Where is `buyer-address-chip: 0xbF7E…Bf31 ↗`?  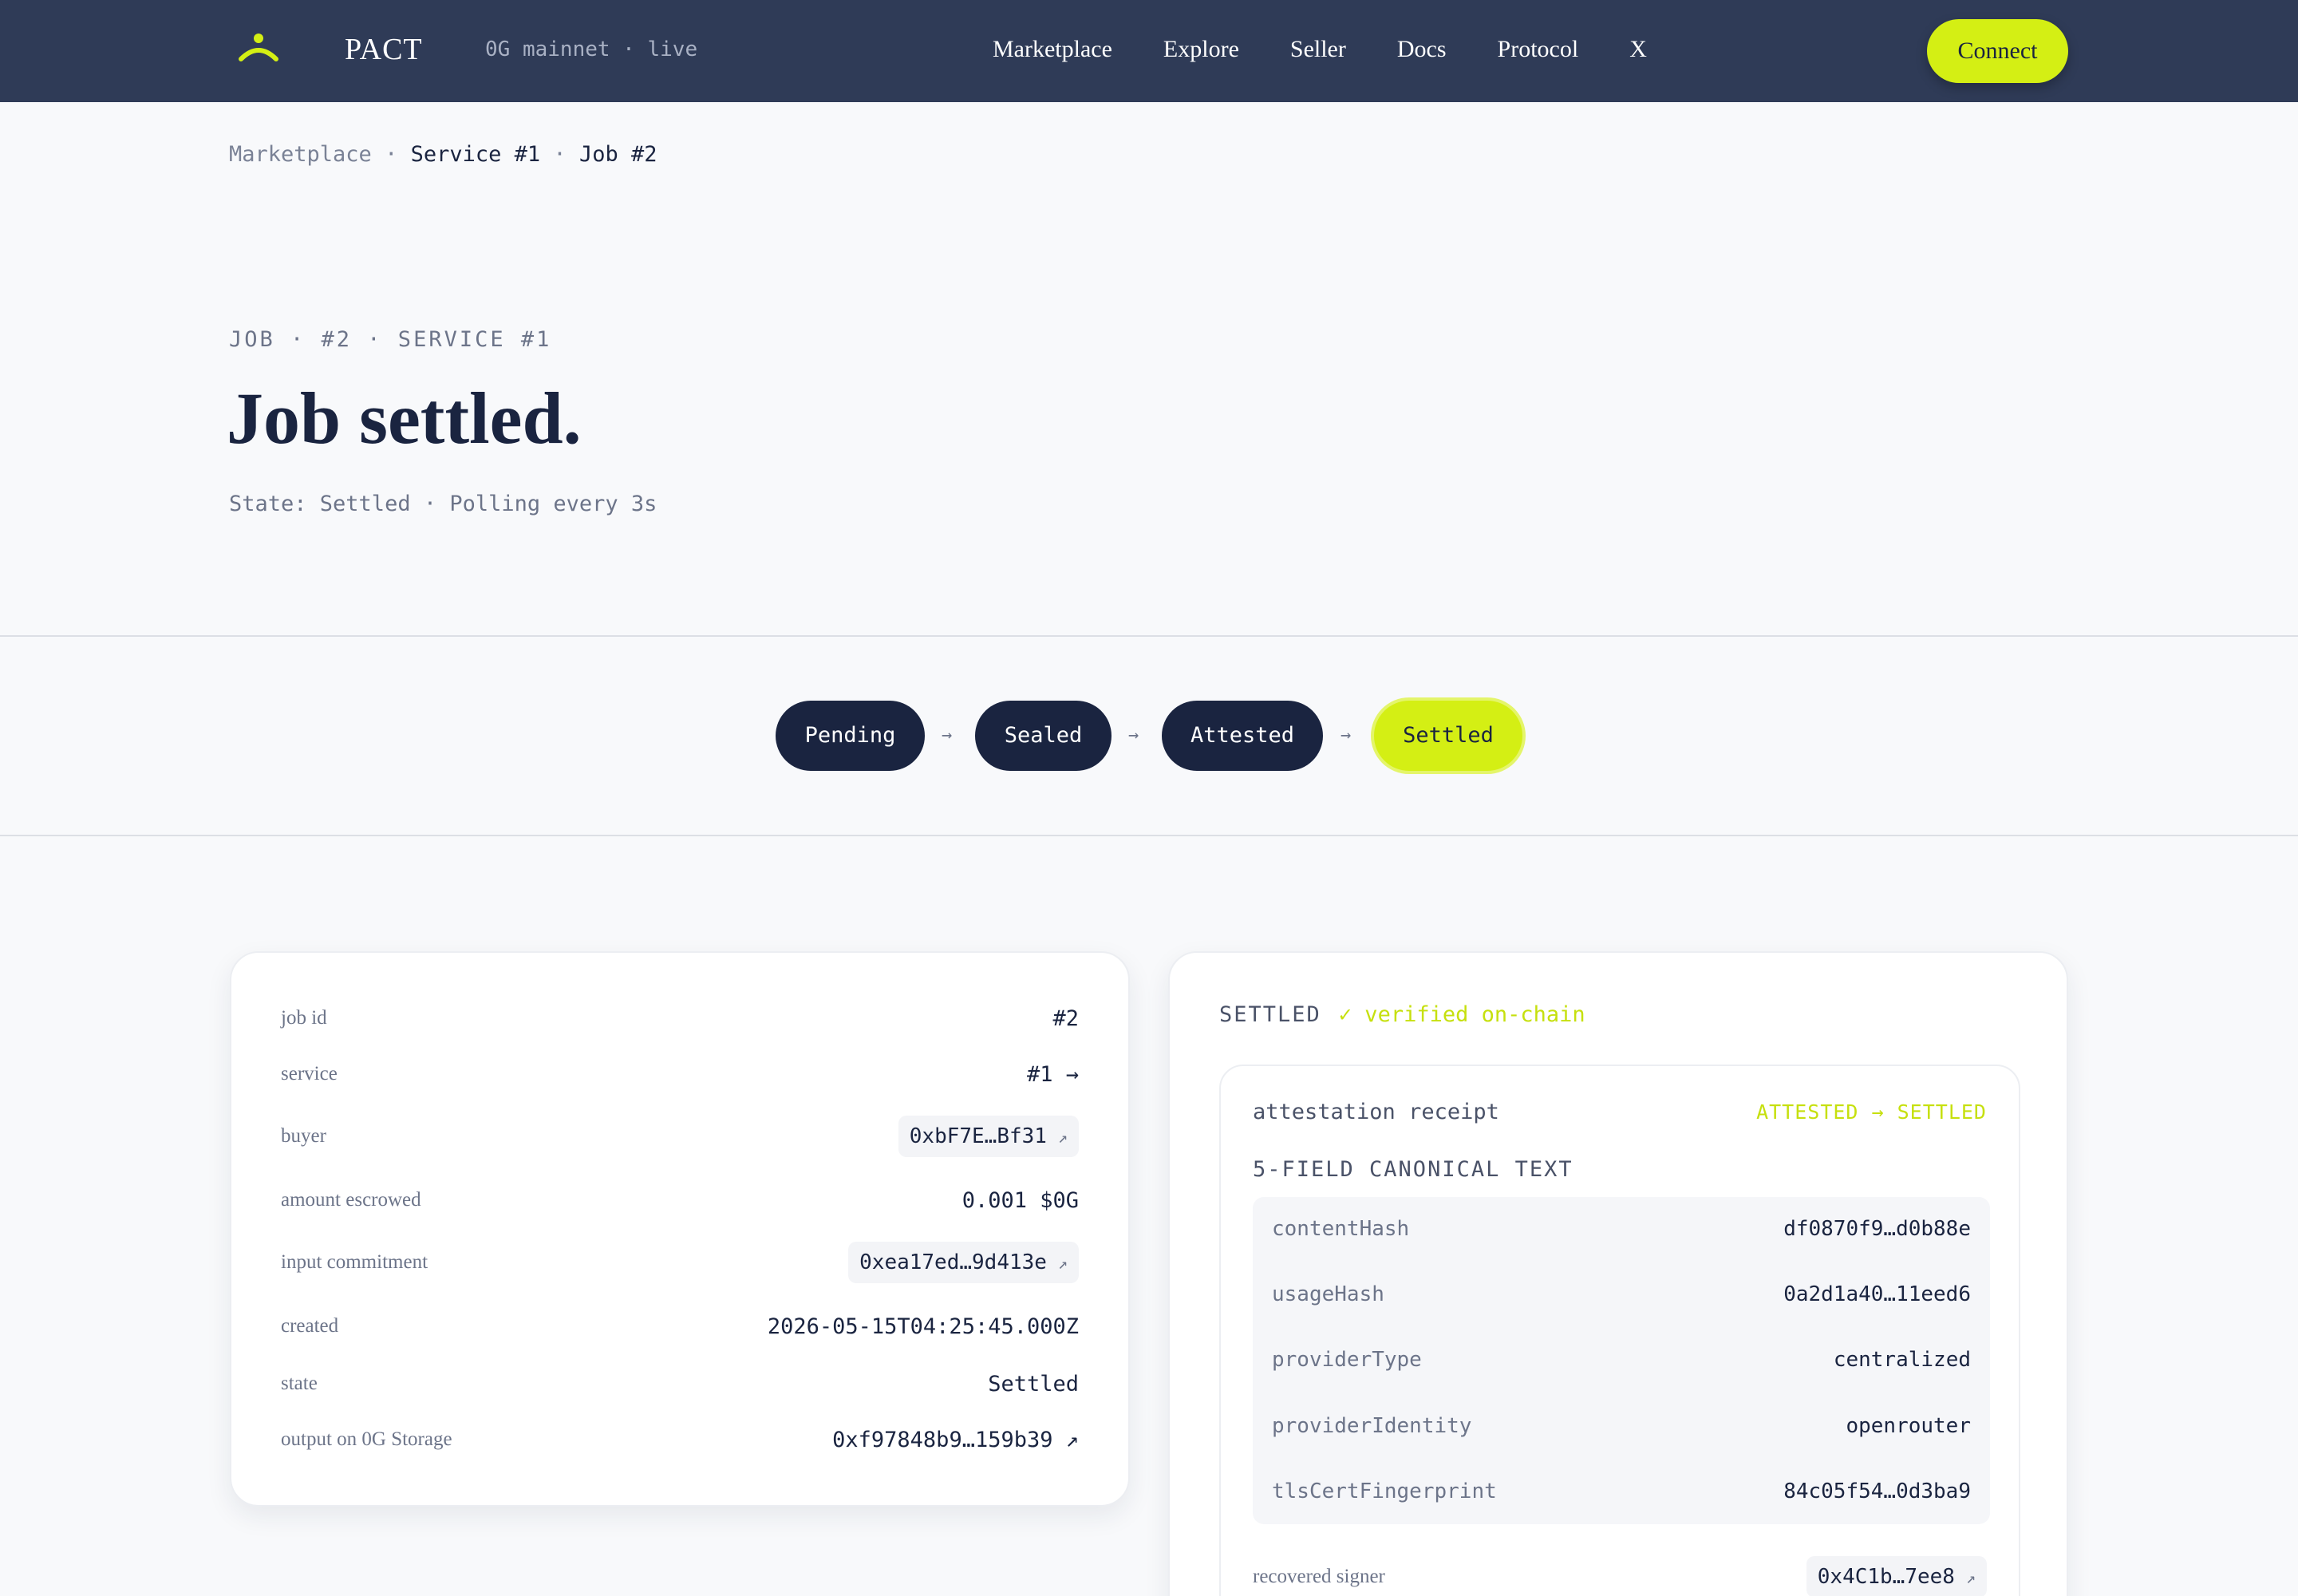 buyer-address-chip: 0xbF7E…Bf31 ↗ is located at coordinates (988, 1136).